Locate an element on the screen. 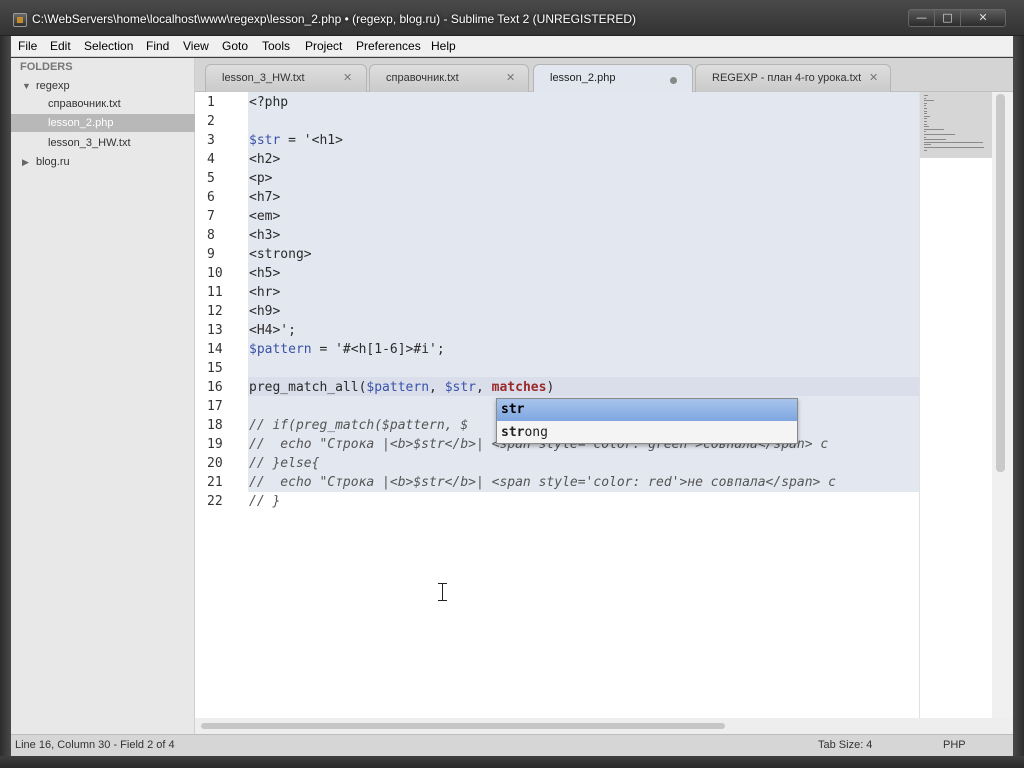  code-line: <p> is located at coordinates (260, 178).